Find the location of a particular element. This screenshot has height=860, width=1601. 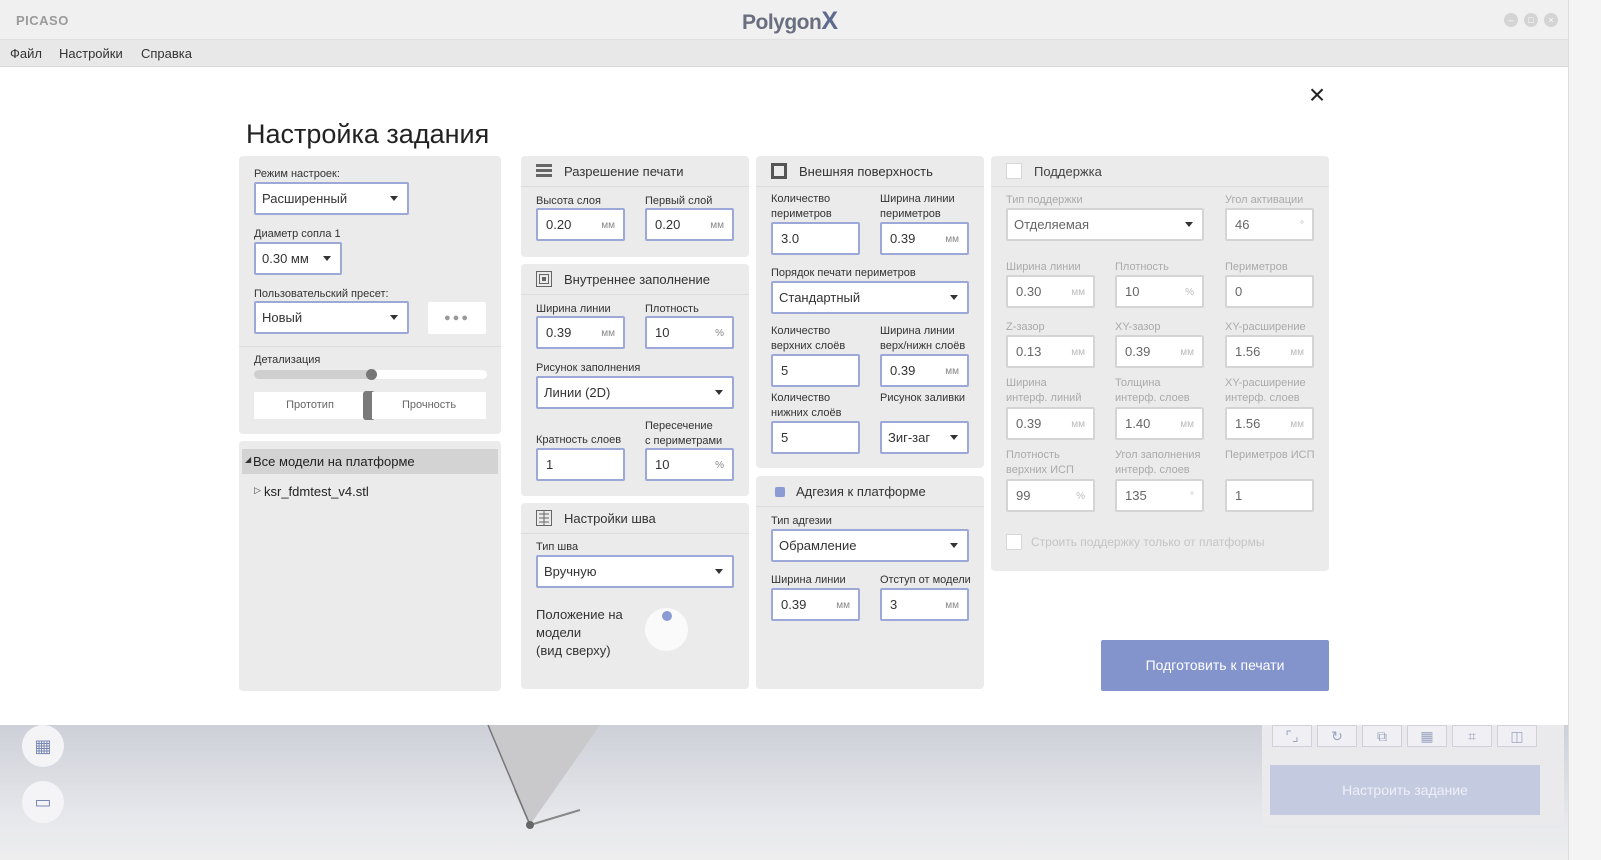

maximize-button: □ is located at coordinates (1531, 20).